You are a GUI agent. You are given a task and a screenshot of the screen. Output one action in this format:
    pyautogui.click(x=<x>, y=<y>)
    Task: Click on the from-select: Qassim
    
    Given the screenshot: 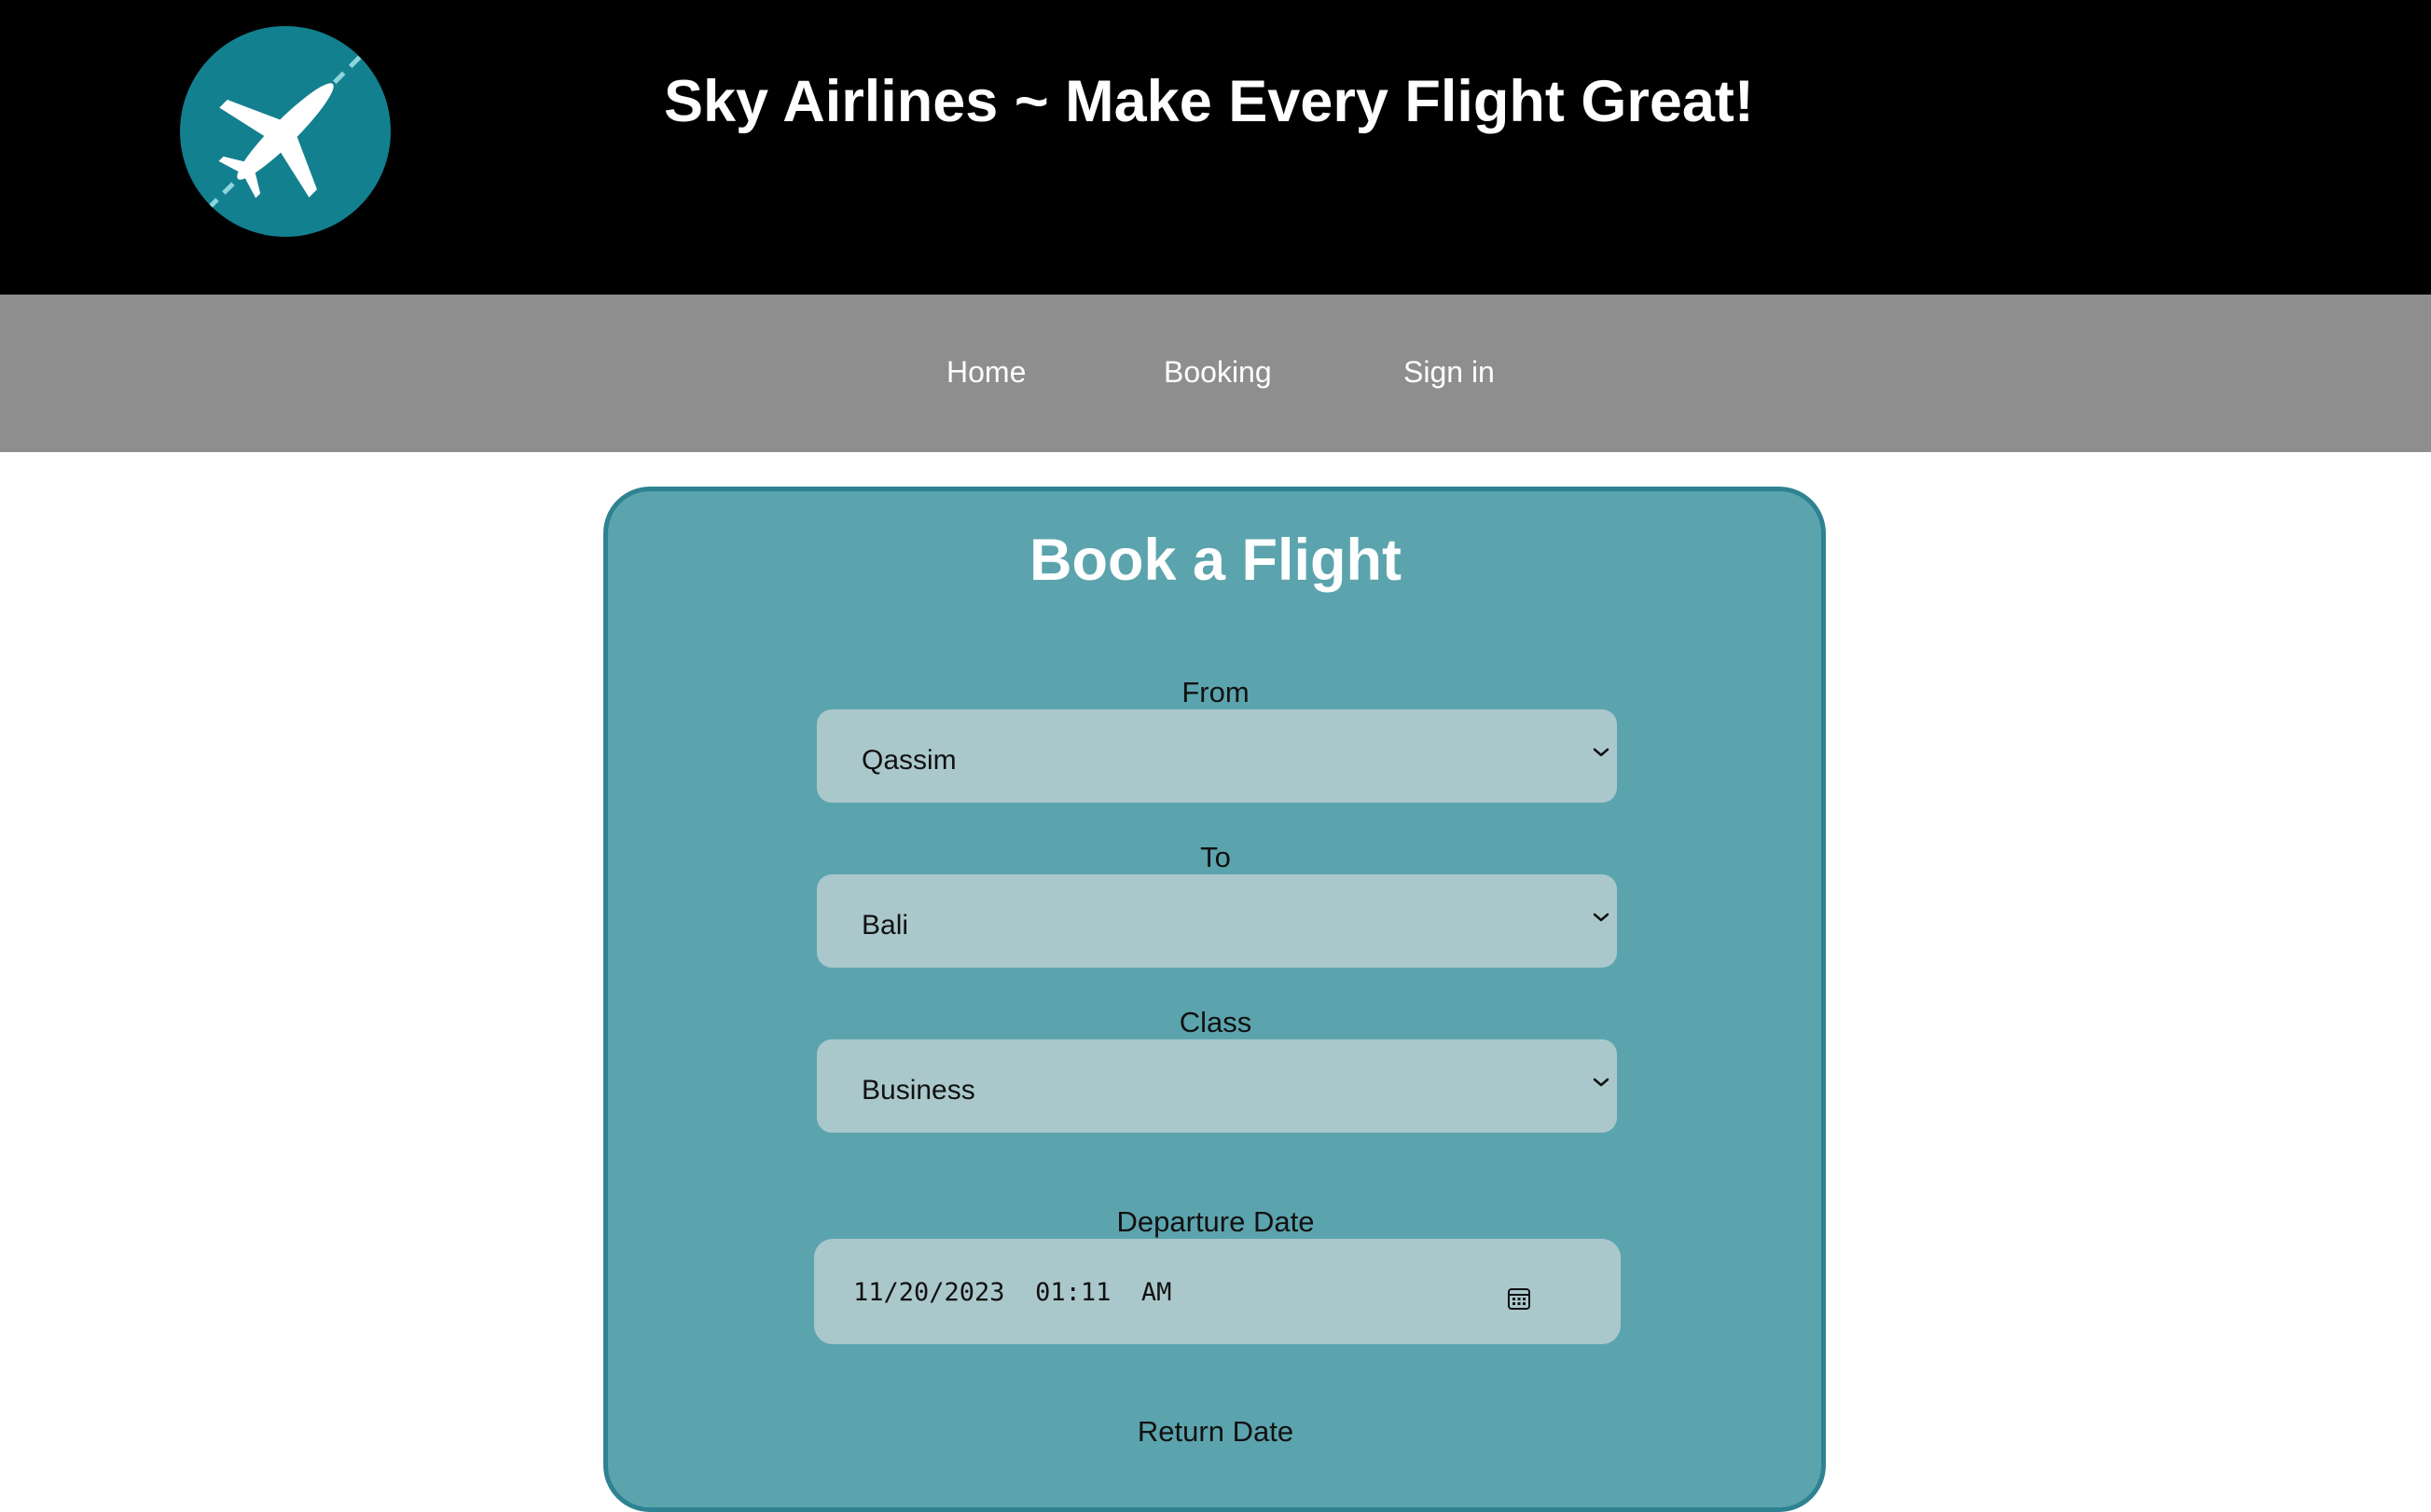 What is the action you would take?
    pyautogui.click(x=1217, y=756)
    